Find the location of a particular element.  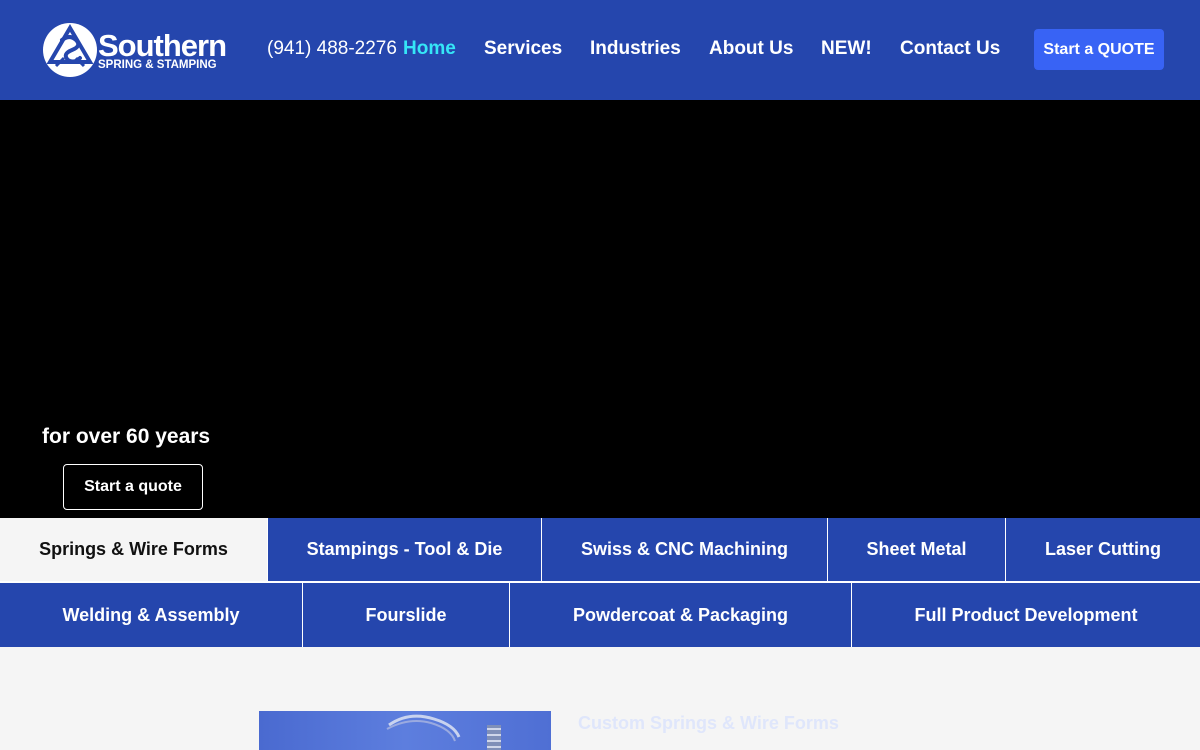

tab-full-product-development: Full Product Development is located at coordinates (1026, 615).